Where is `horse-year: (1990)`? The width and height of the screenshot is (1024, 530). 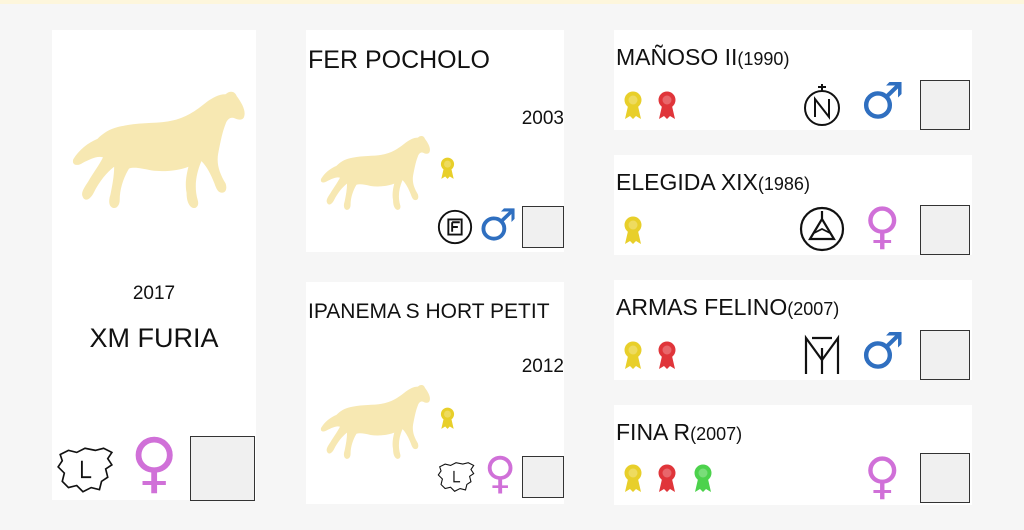
horse-year: (1990) is located at coordinates (763, 59).